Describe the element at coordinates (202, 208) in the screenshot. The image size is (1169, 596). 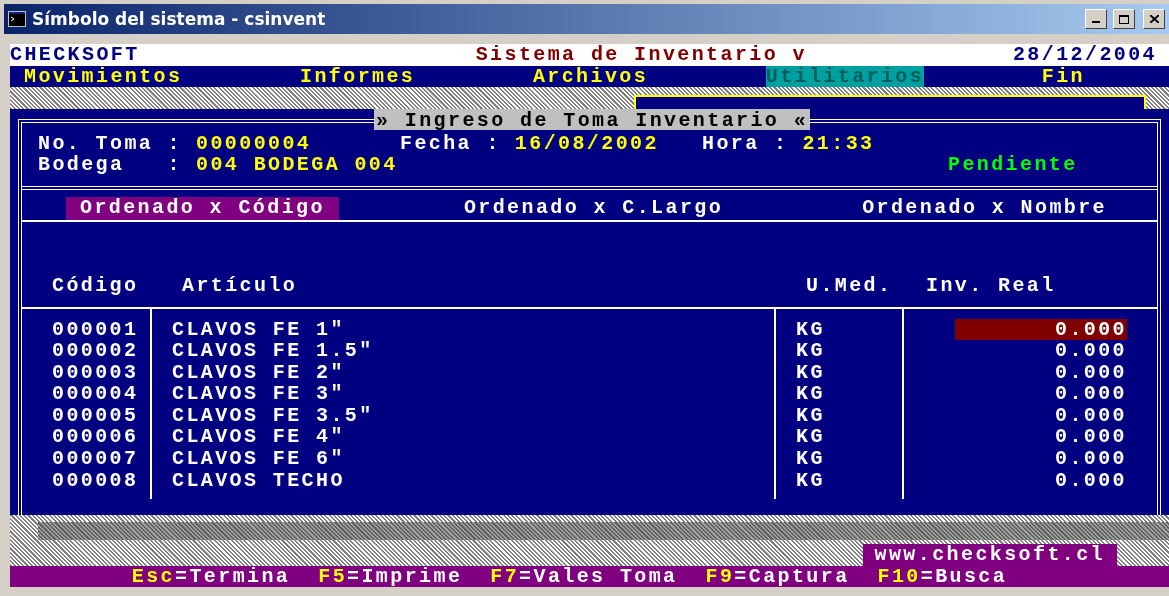
I see `sort-tab: Ordenado x Código` at that location.